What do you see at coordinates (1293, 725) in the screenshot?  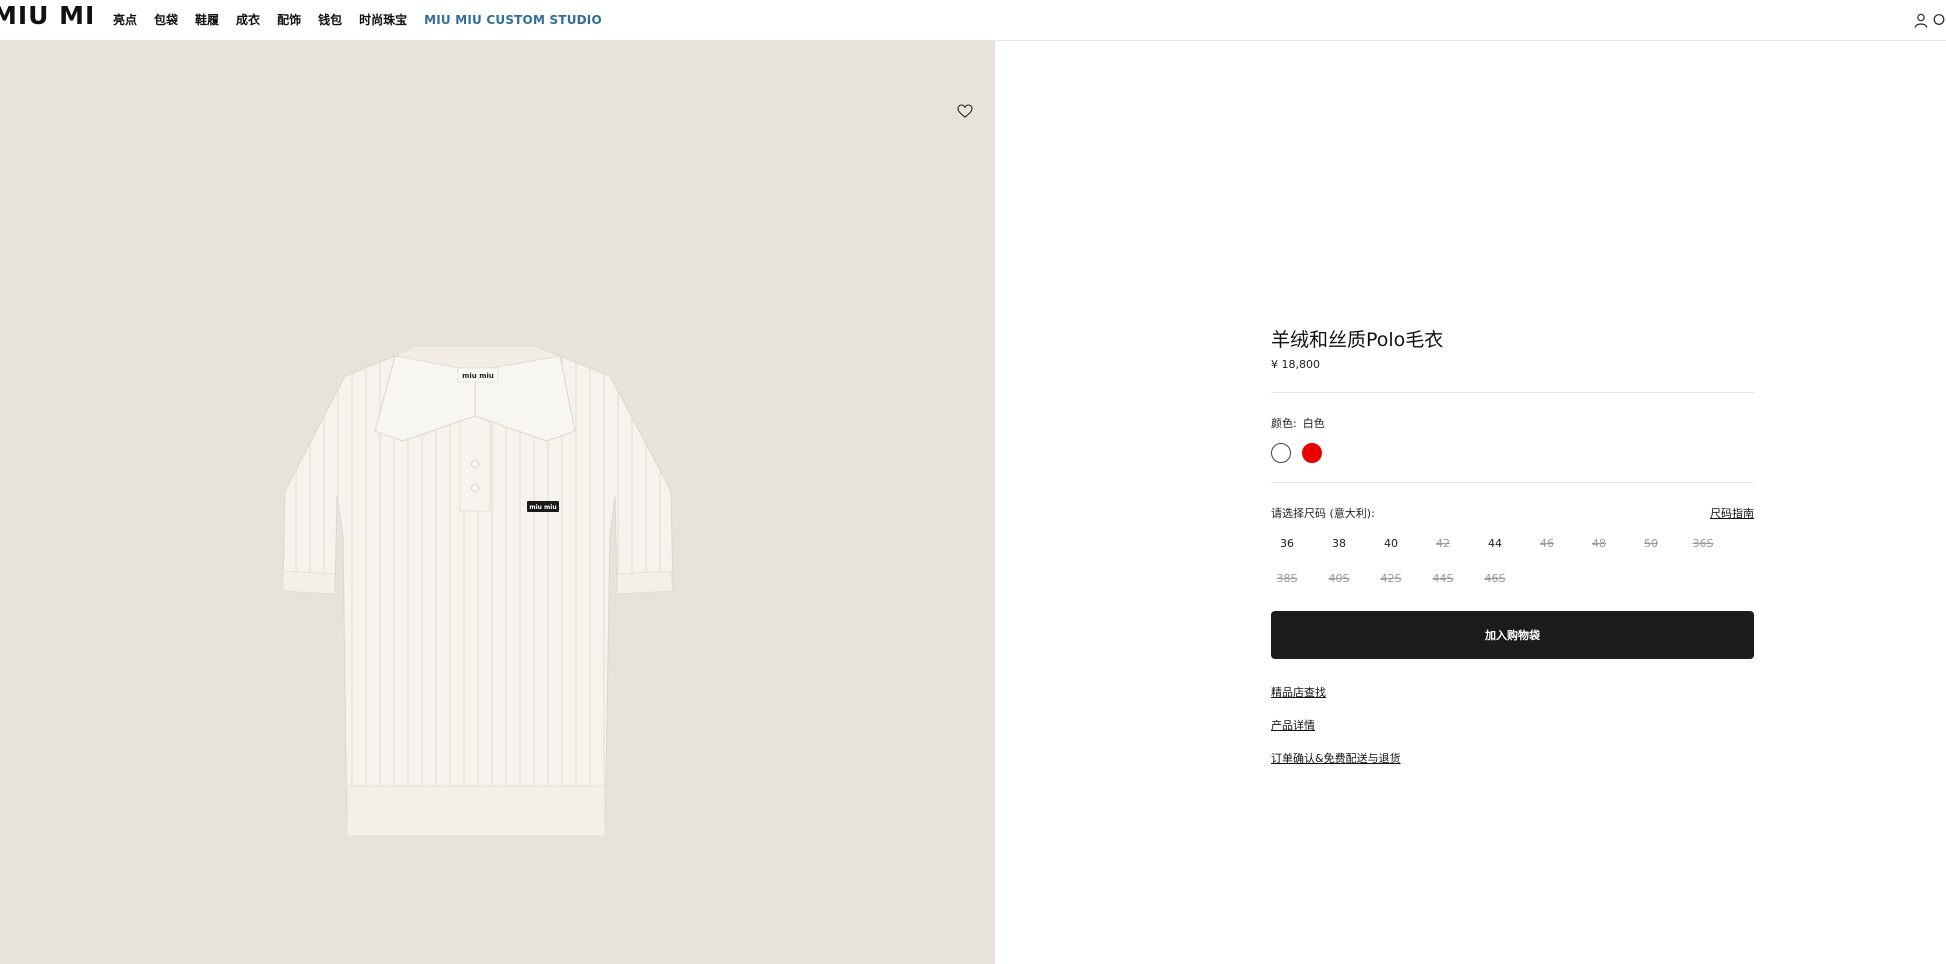 I see `product-details-link: 产品详情` at bounding box center [1293, 725].